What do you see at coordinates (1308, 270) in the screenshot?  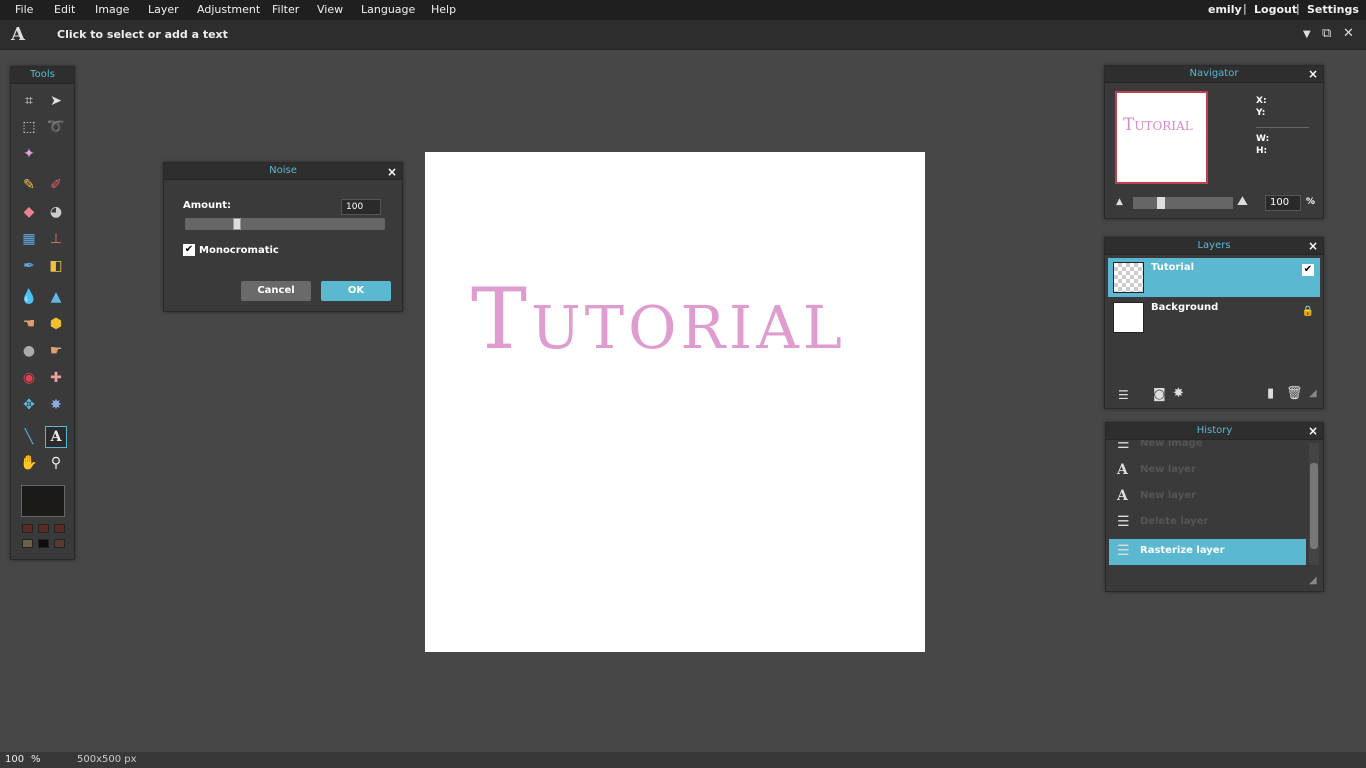 I see `layer-visibility-checkbox: ✔` at bounding box center [1308, 270].